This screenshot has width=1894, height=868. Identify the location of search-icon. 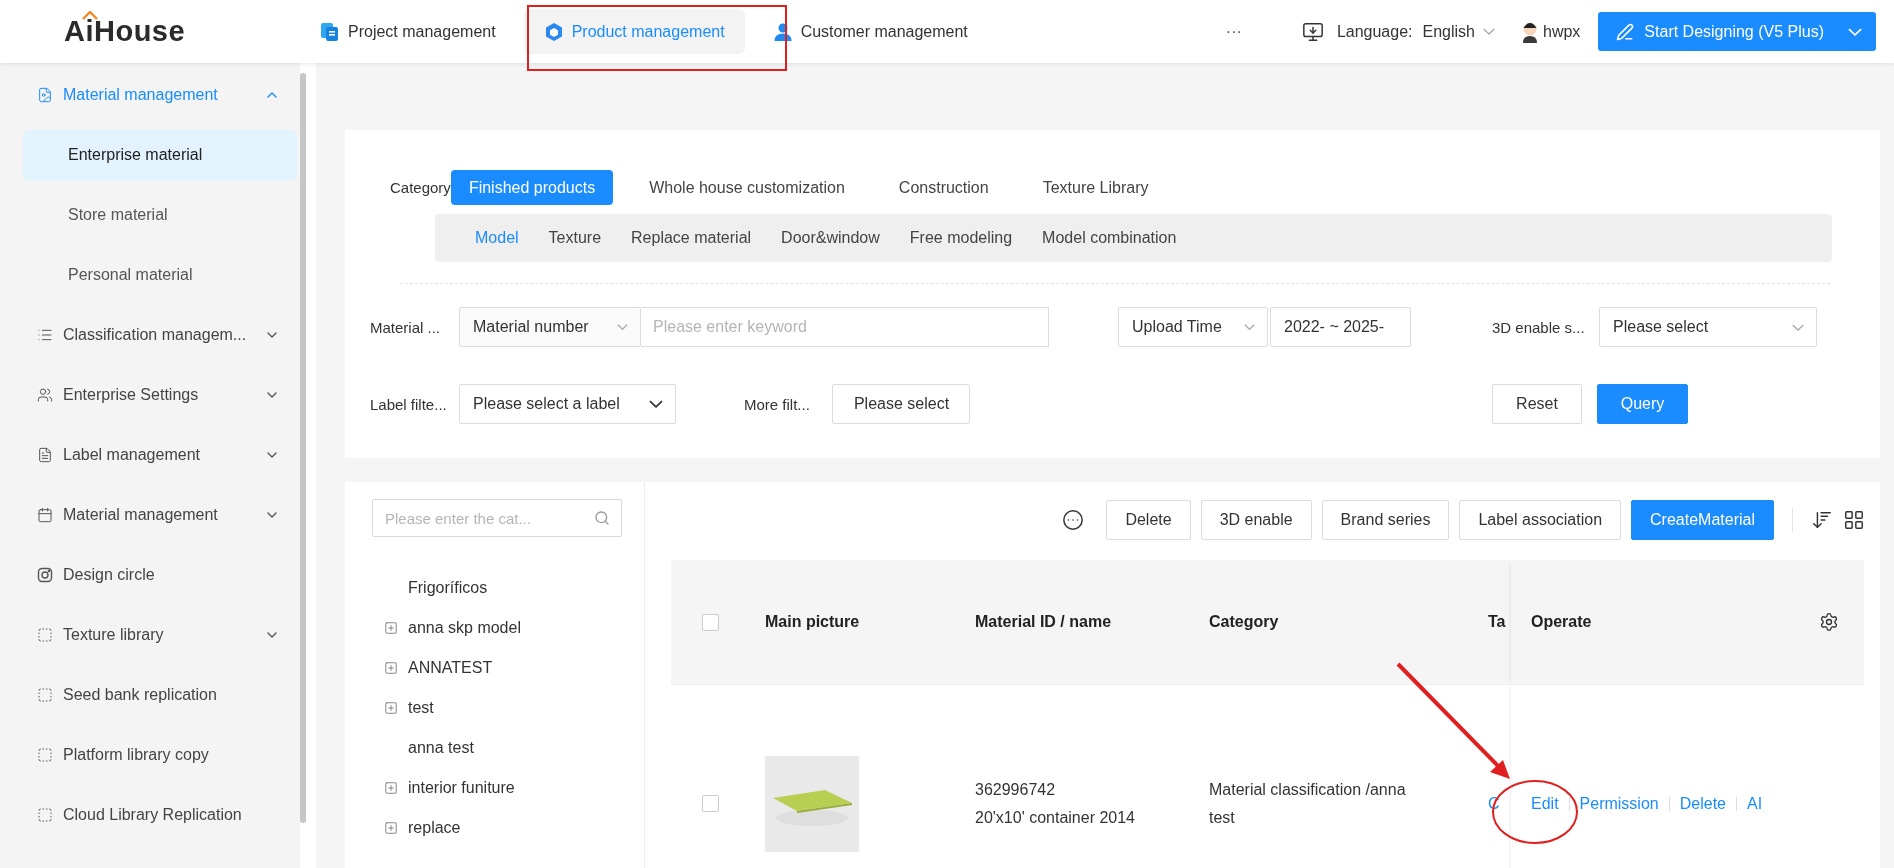
(602, 518).